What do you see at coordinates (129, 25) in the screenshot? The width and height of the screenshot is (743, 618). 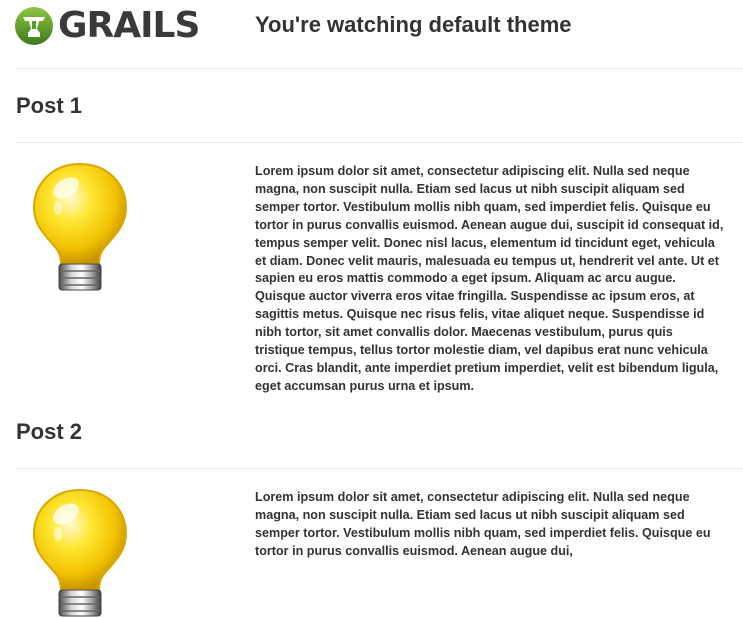 I see `logo-text: GRAILS` at bounding box center [129, 25].